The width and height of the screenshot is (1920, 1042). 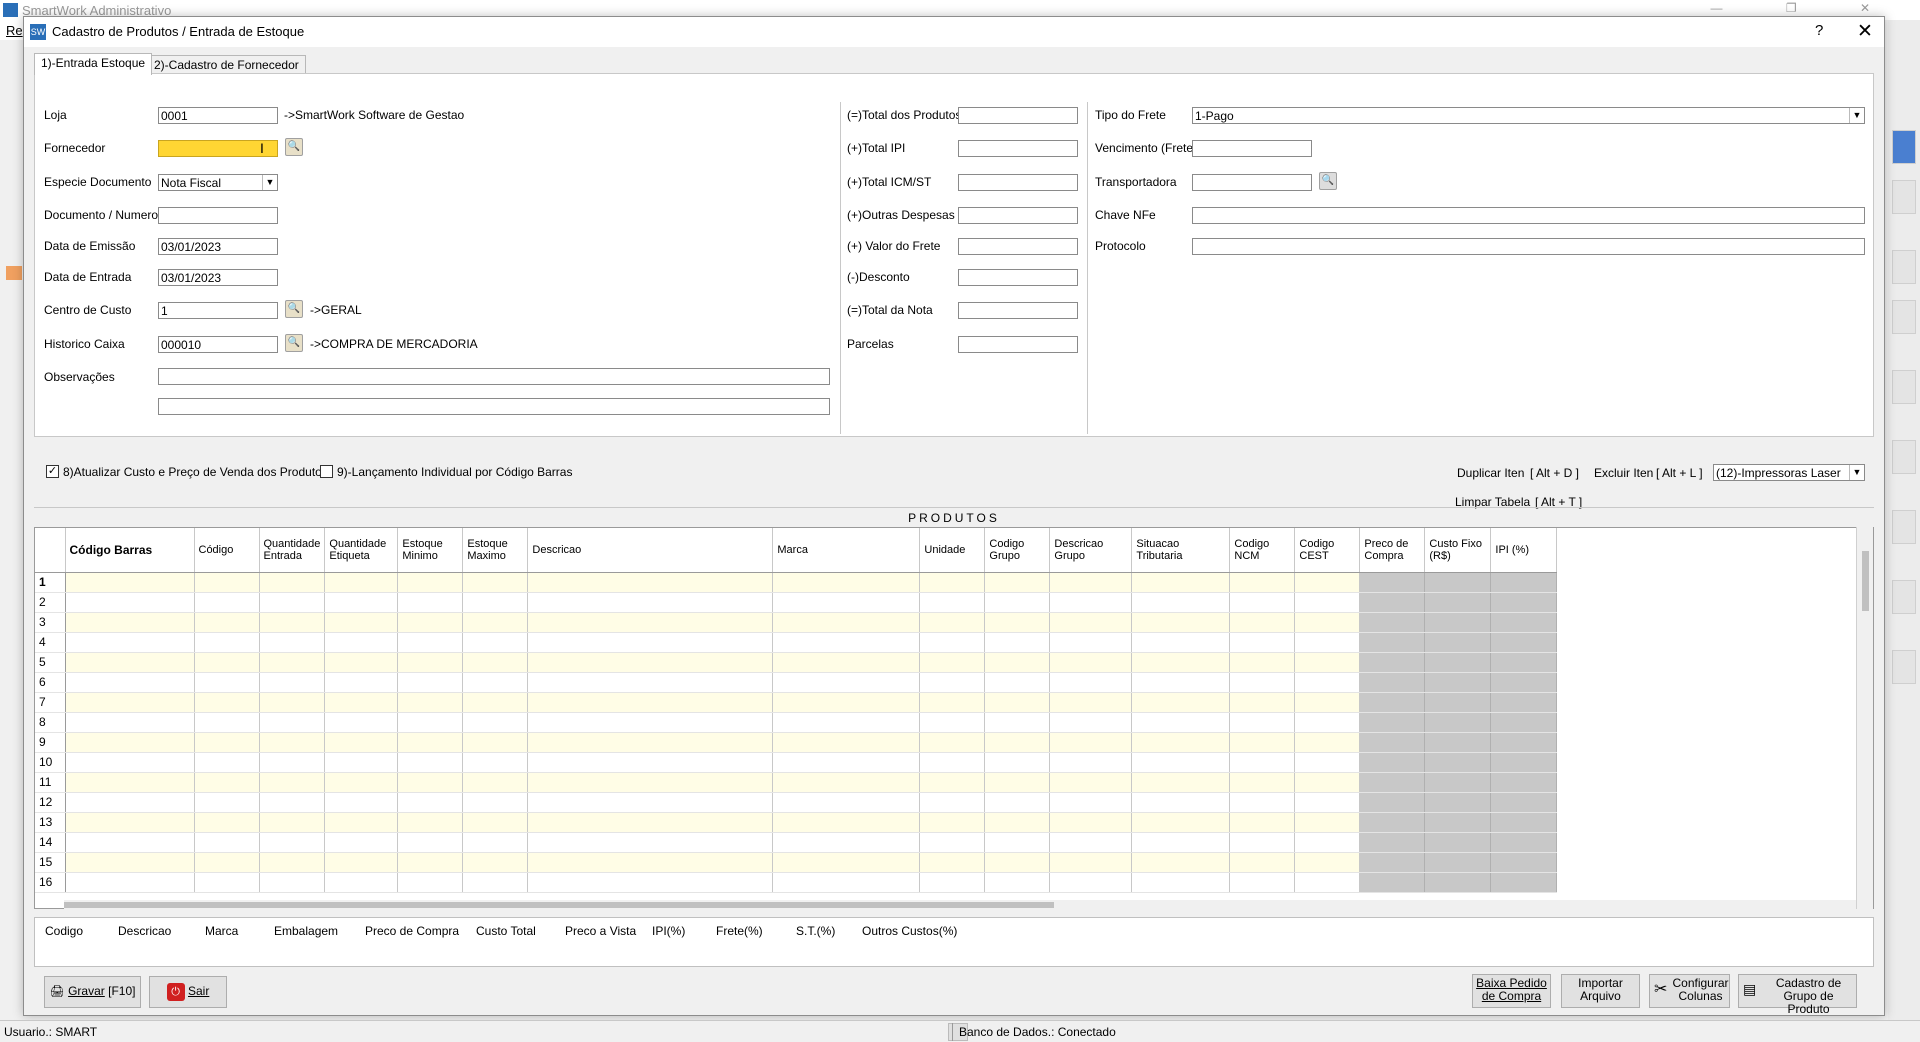 I want to click on back-menu-label: Re, so click(x=14, y=30).